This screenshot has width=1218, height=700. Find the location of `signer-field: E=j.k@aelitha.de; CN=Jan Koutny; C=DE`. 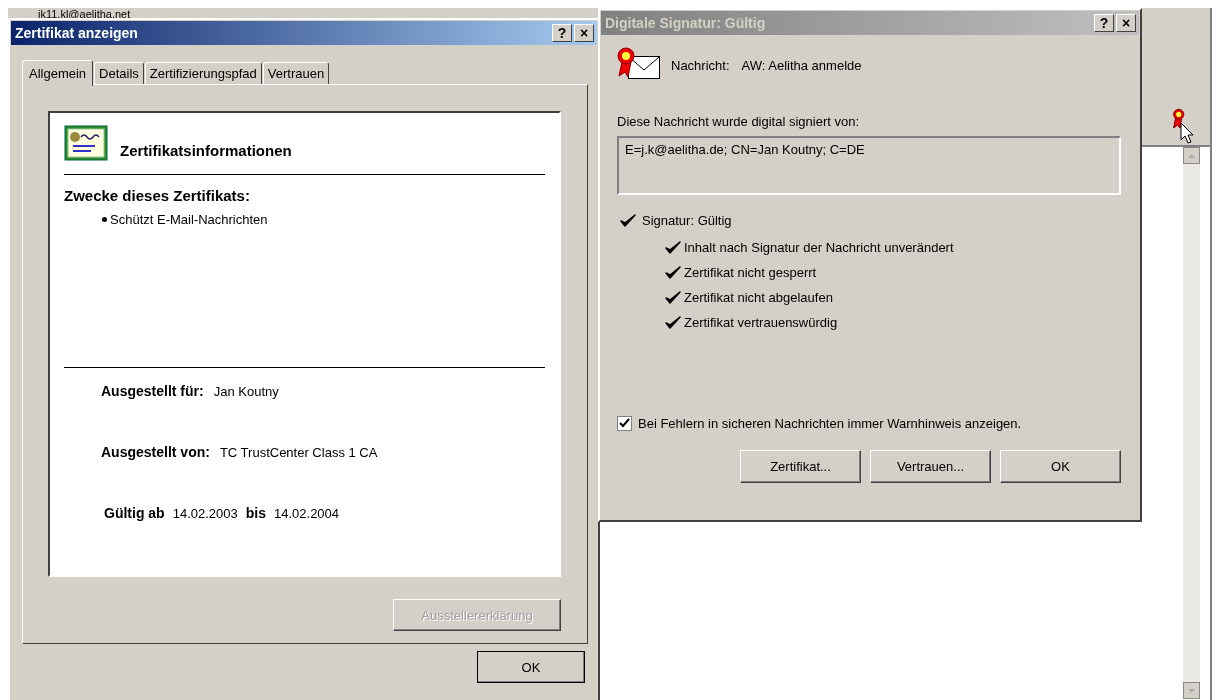

signer-field: E=j.k@aelitha.de; CN=Jan Koutny; C=DE is located at coordinates (869, 165).